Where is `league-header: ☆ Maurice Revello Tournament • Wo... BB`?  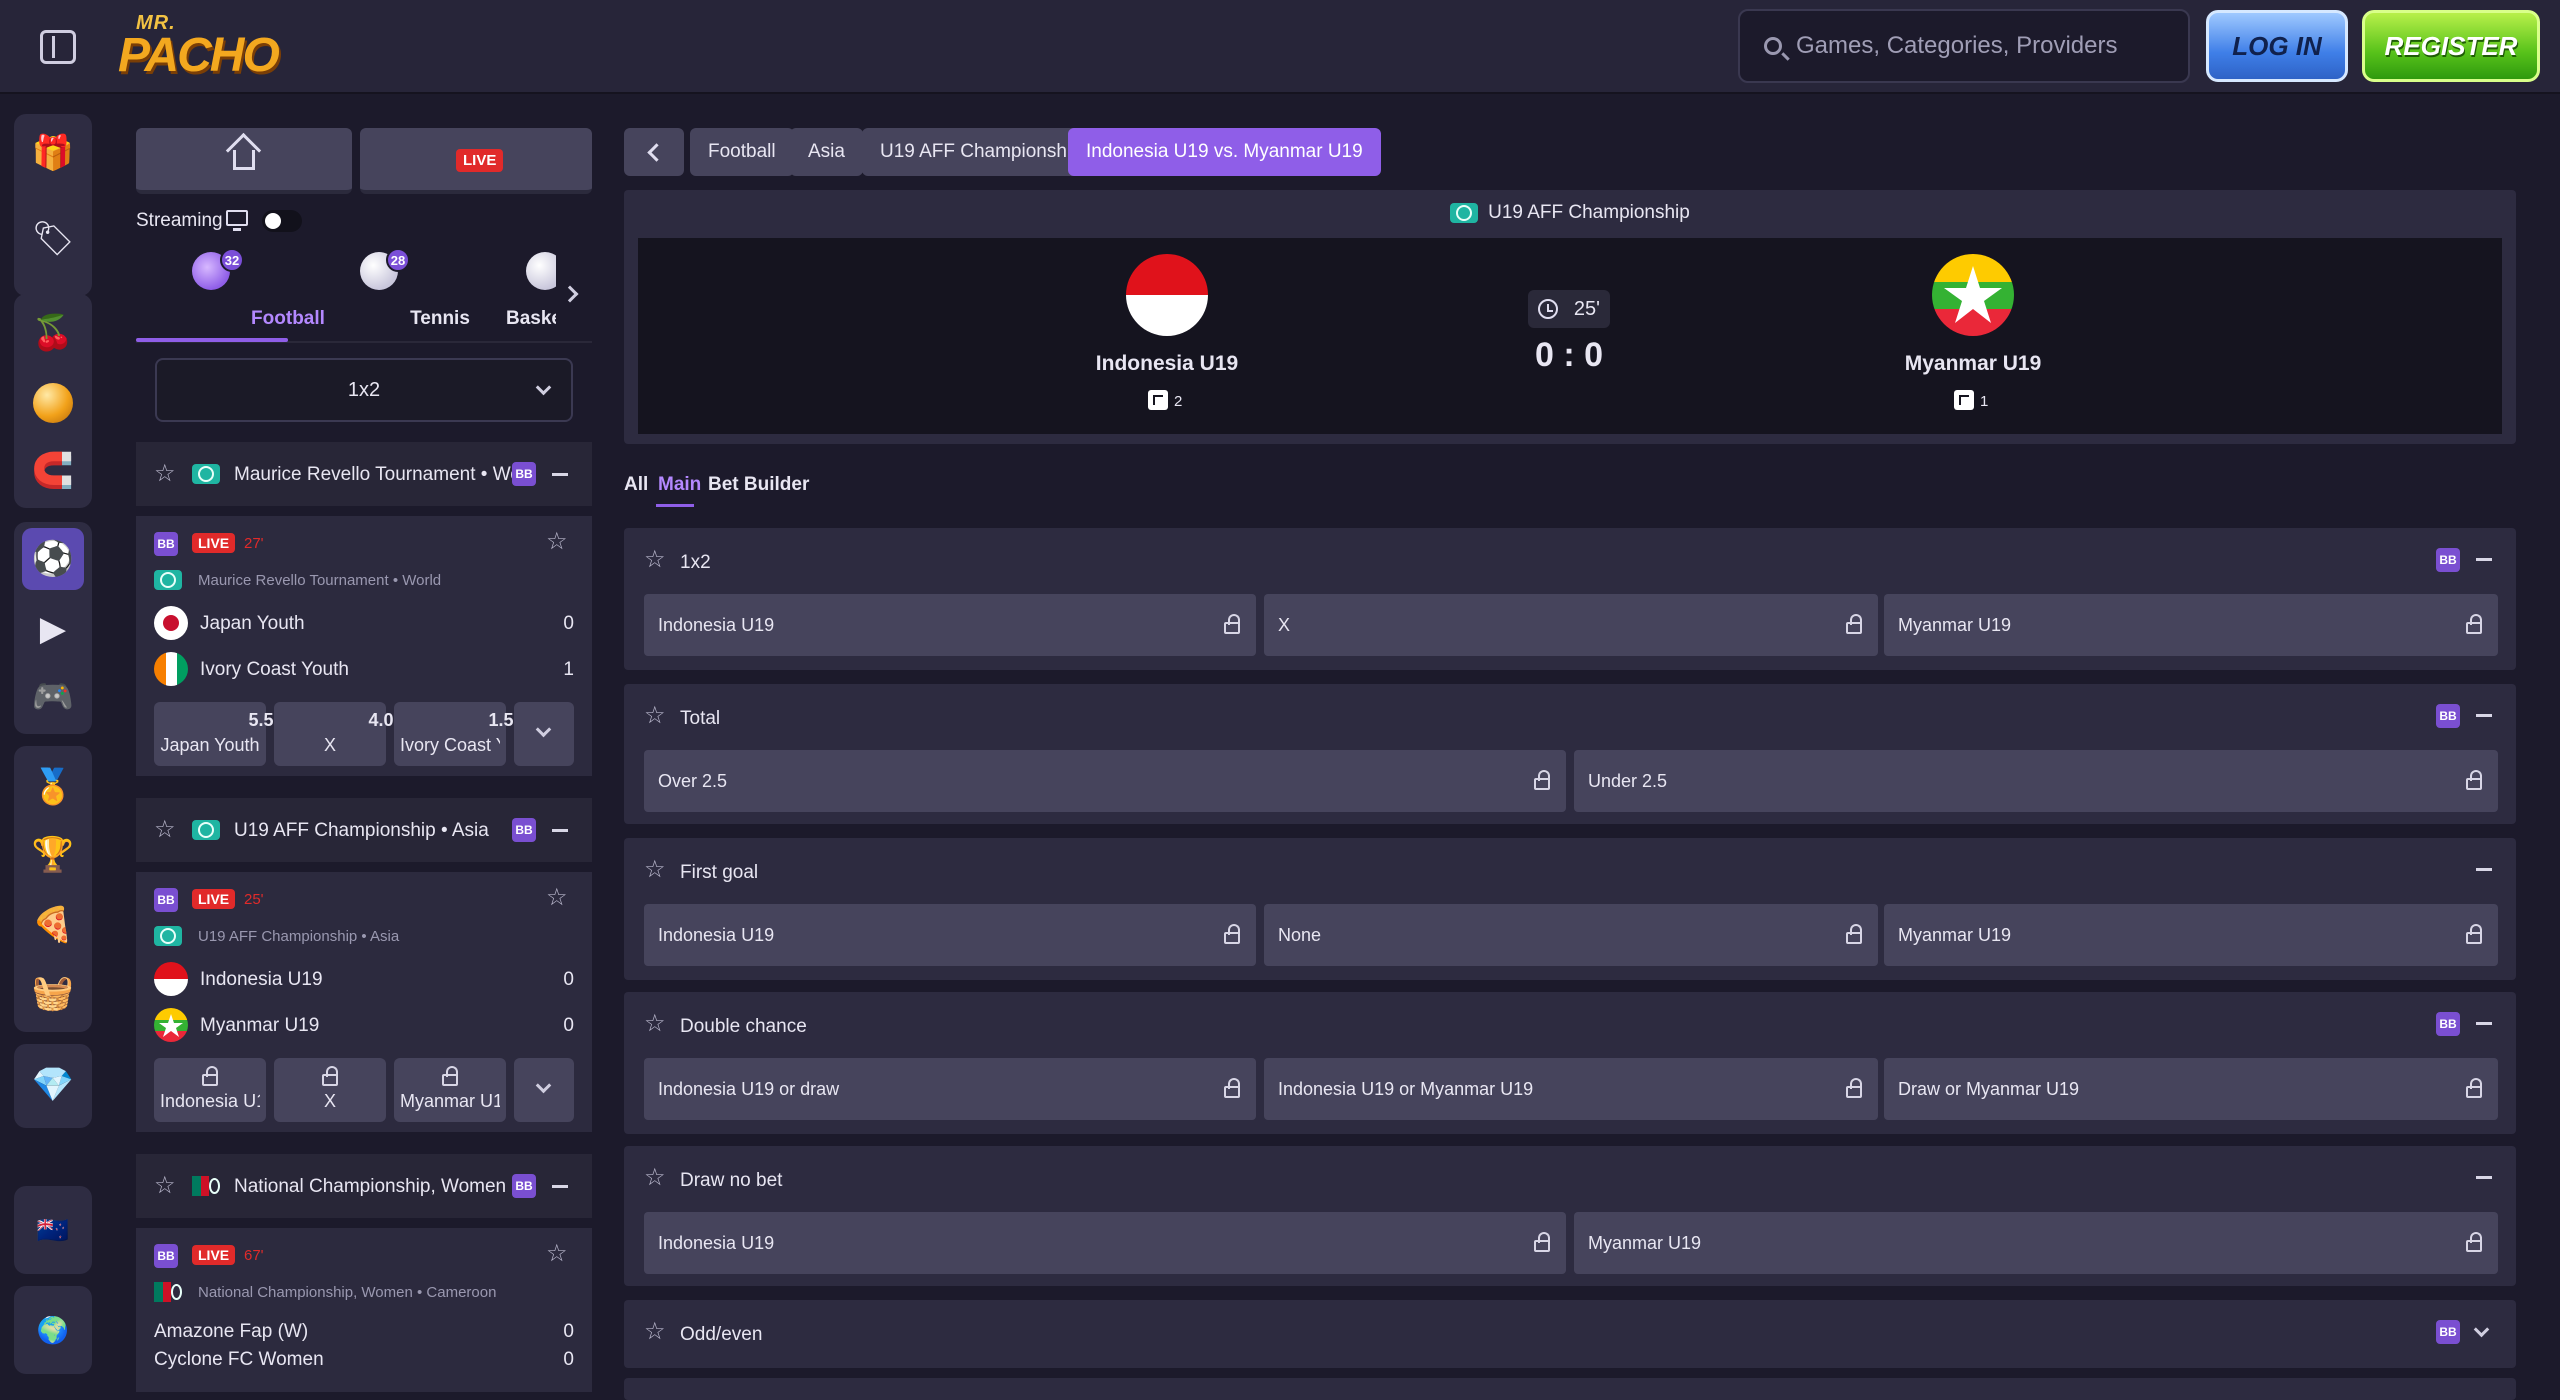
league-header: ☆ Maurice Revello Tournament • Wo... BB is located at coordinates (364, 473).